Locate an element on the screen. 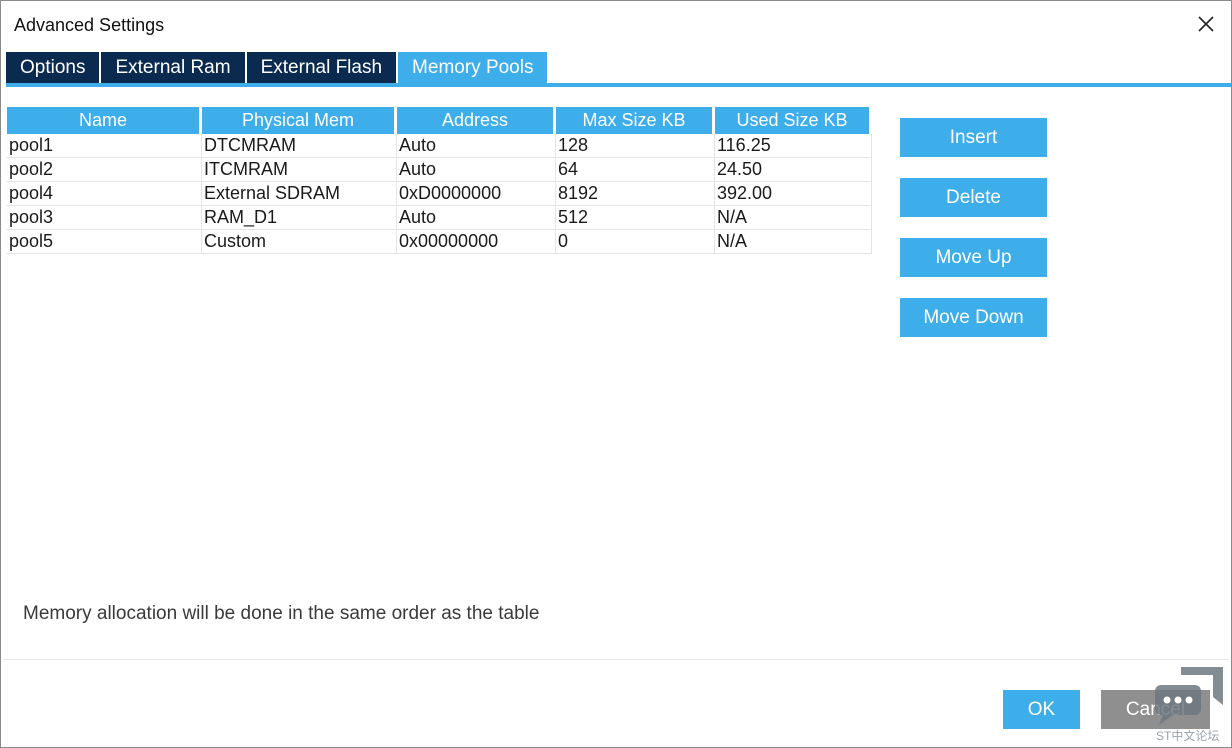 Image resolution: width=1232 pixels, height=748 pixels. cell-used-size: 24.50 is located at coordinates (793, 170).